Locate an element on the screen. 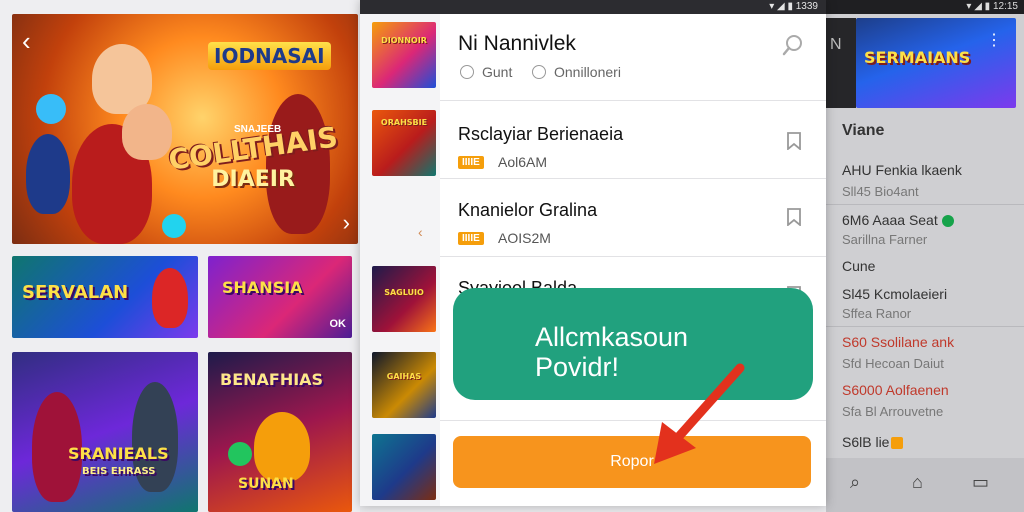 This screenshot has width=1024, height=512. list-item: Sffea Ranor is located at coordinates (876, 313).